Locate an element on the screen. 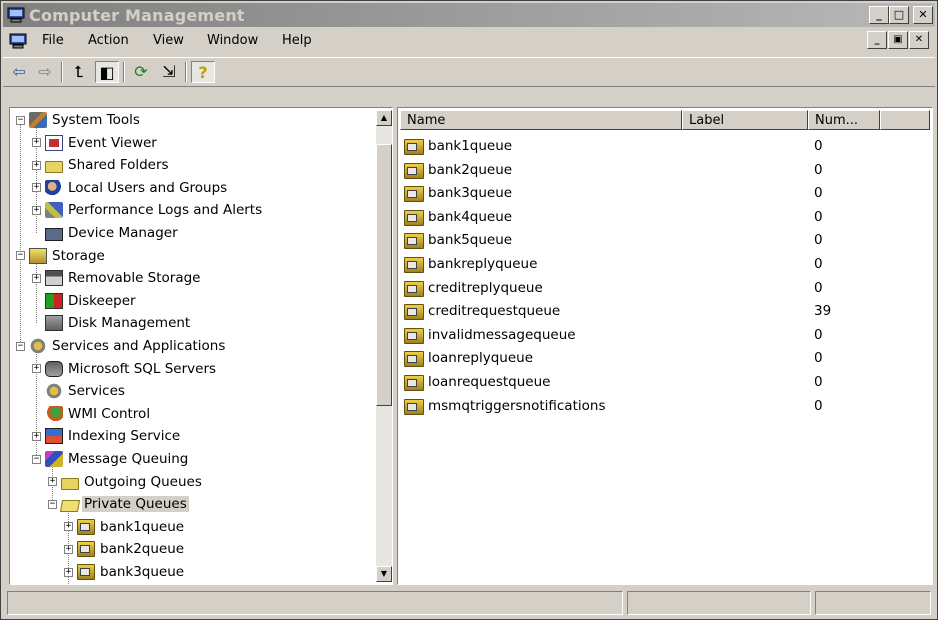 Image resolution: width=938 pixels, height=620 pixels. scroll-thumb is located at coordinates (384, 275).